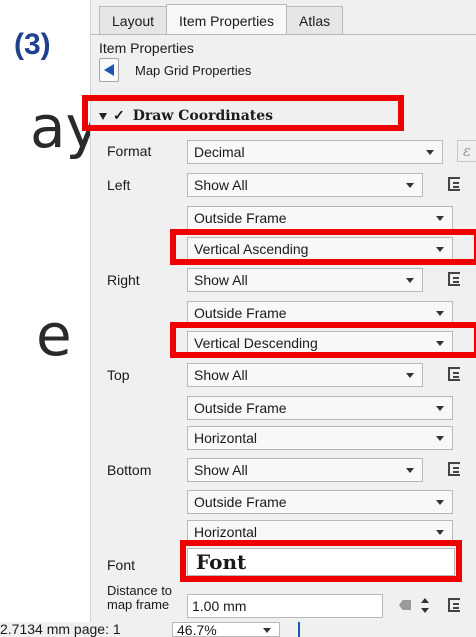 Image resolution: width=476 pixels, height=637 pixels. I want to click on clear-icon, so click(405, 605).